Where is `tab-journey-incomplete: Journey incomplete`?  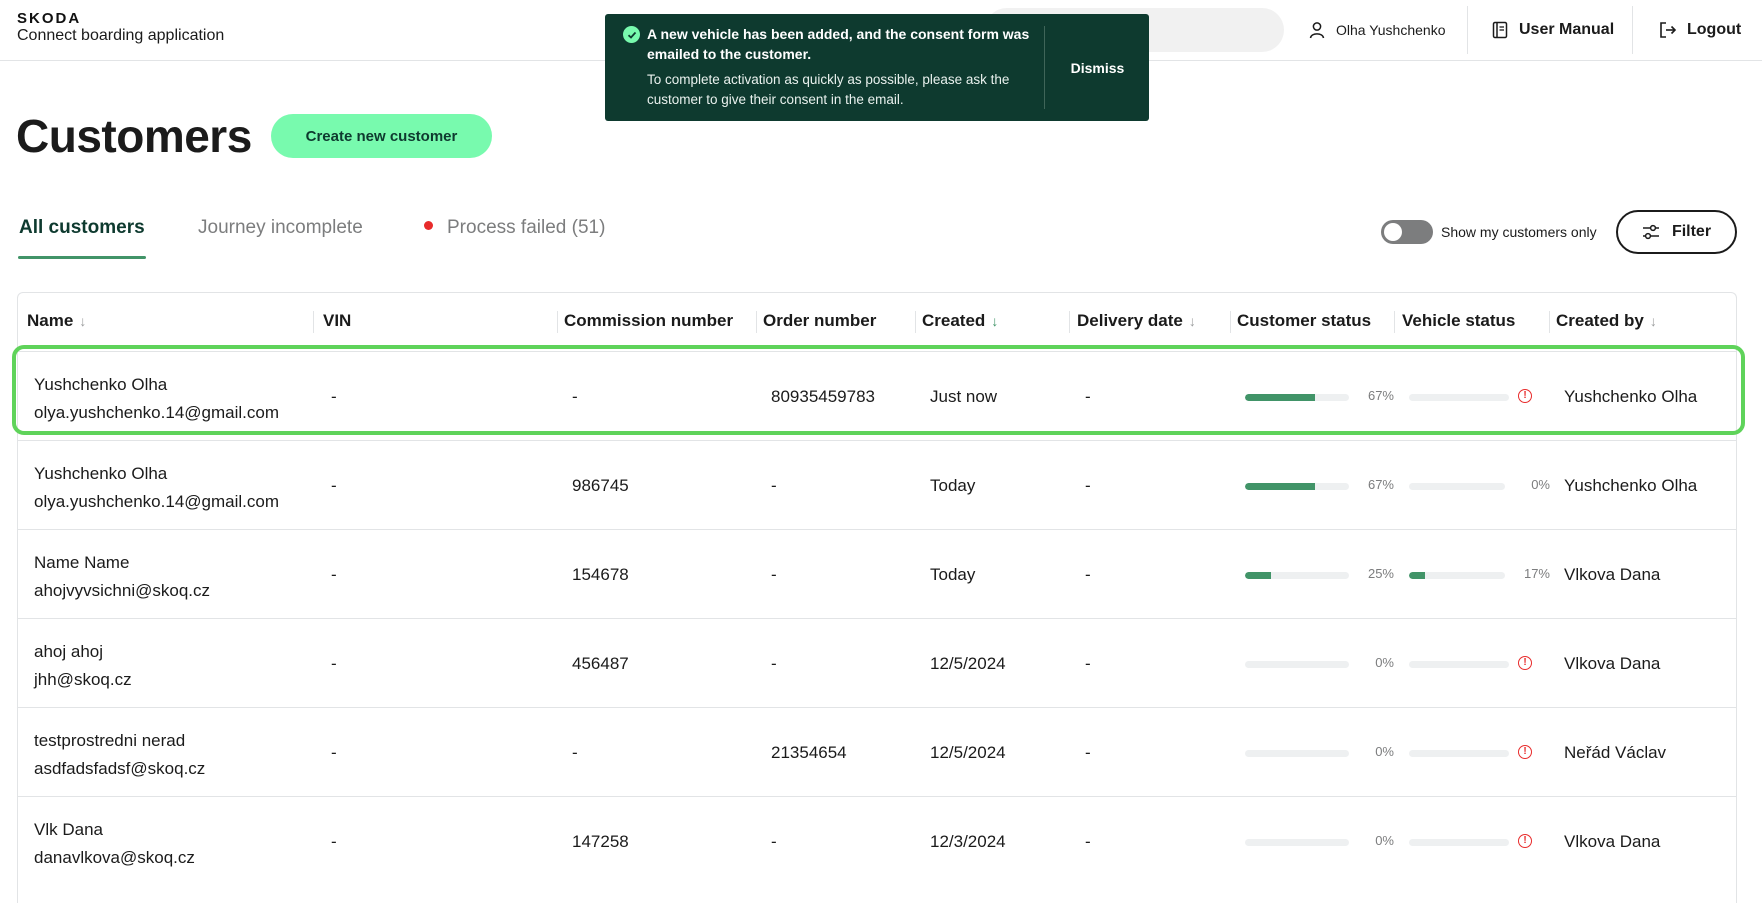
tab-journey-incomplete: Journey incomplete is located at coordinates (280, 232).